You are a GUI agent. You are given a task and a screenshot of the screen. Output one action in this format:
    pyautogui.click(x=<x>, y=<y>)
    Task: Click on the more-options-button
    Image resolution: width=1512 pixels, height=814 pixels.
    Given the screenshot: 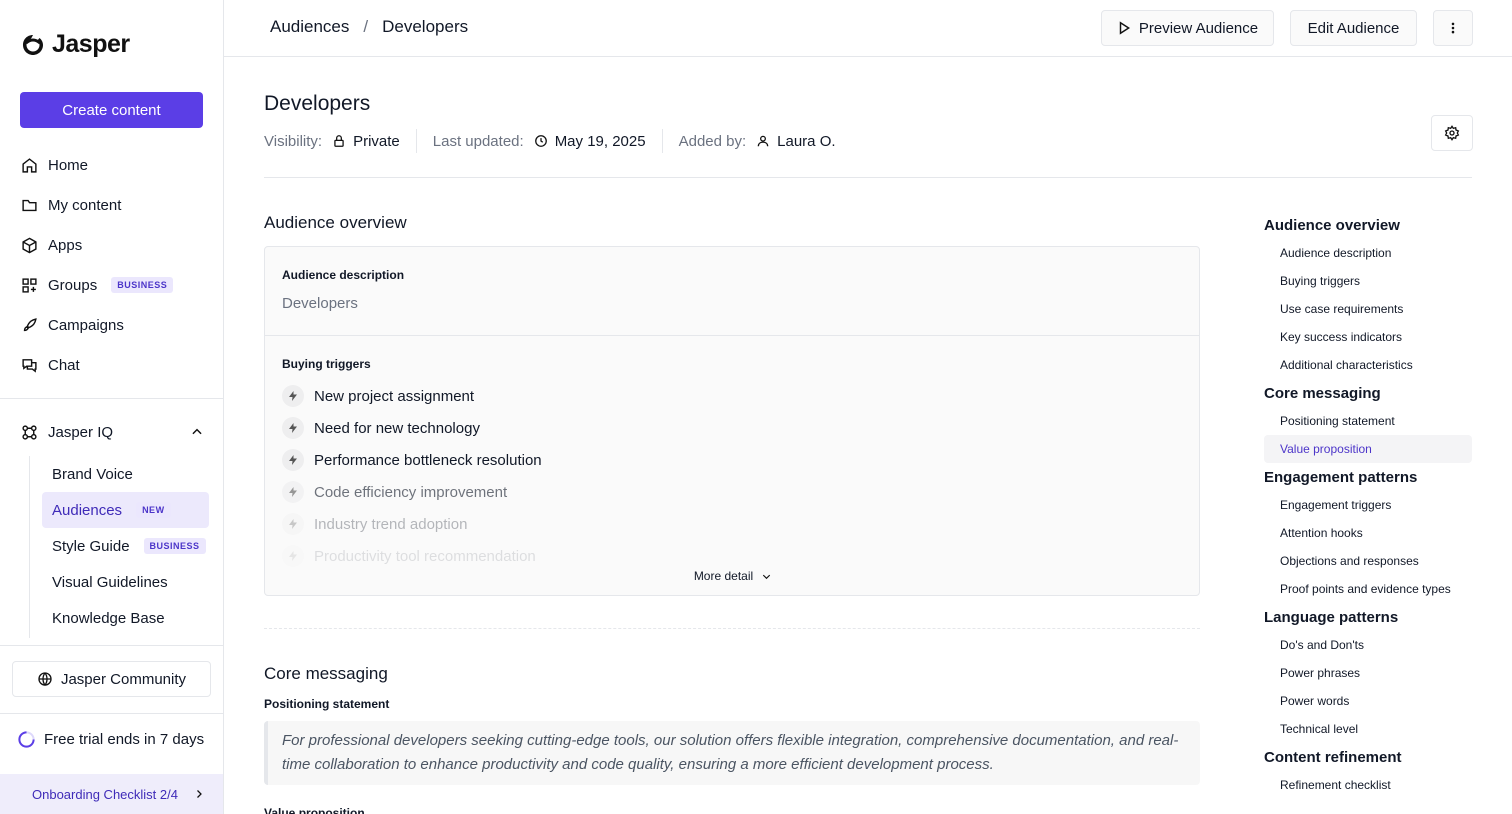 What is the action you would take?
    pyautogui.click(x=1453, y=28)
    